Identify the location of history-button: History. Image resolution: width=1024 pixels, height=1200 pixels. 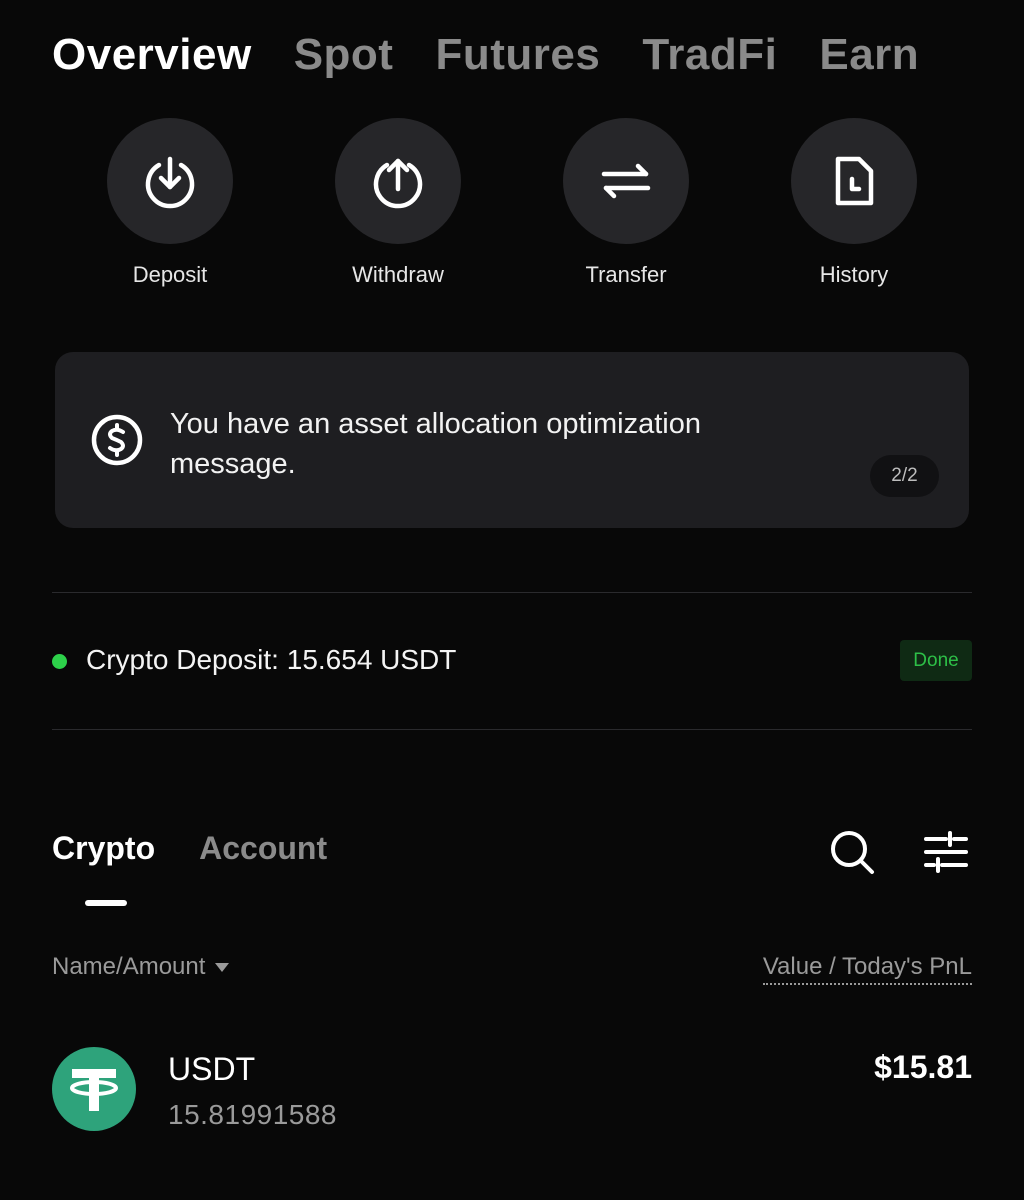
(854, 203).